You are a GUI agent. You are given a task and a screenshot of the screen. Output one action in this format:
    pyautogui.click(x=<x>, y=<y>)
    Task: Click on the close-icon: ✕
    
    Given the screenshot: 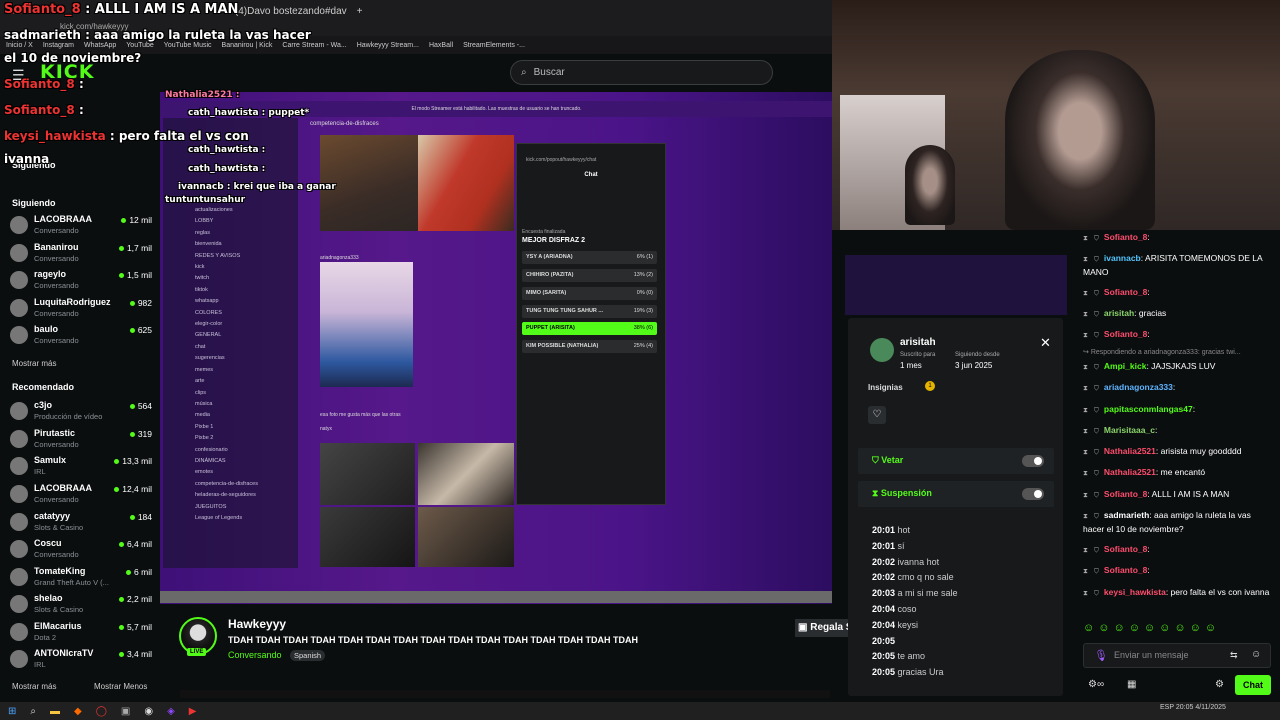 What is the action you would take?
    pyautogui.click(x=1045, y=343)
    